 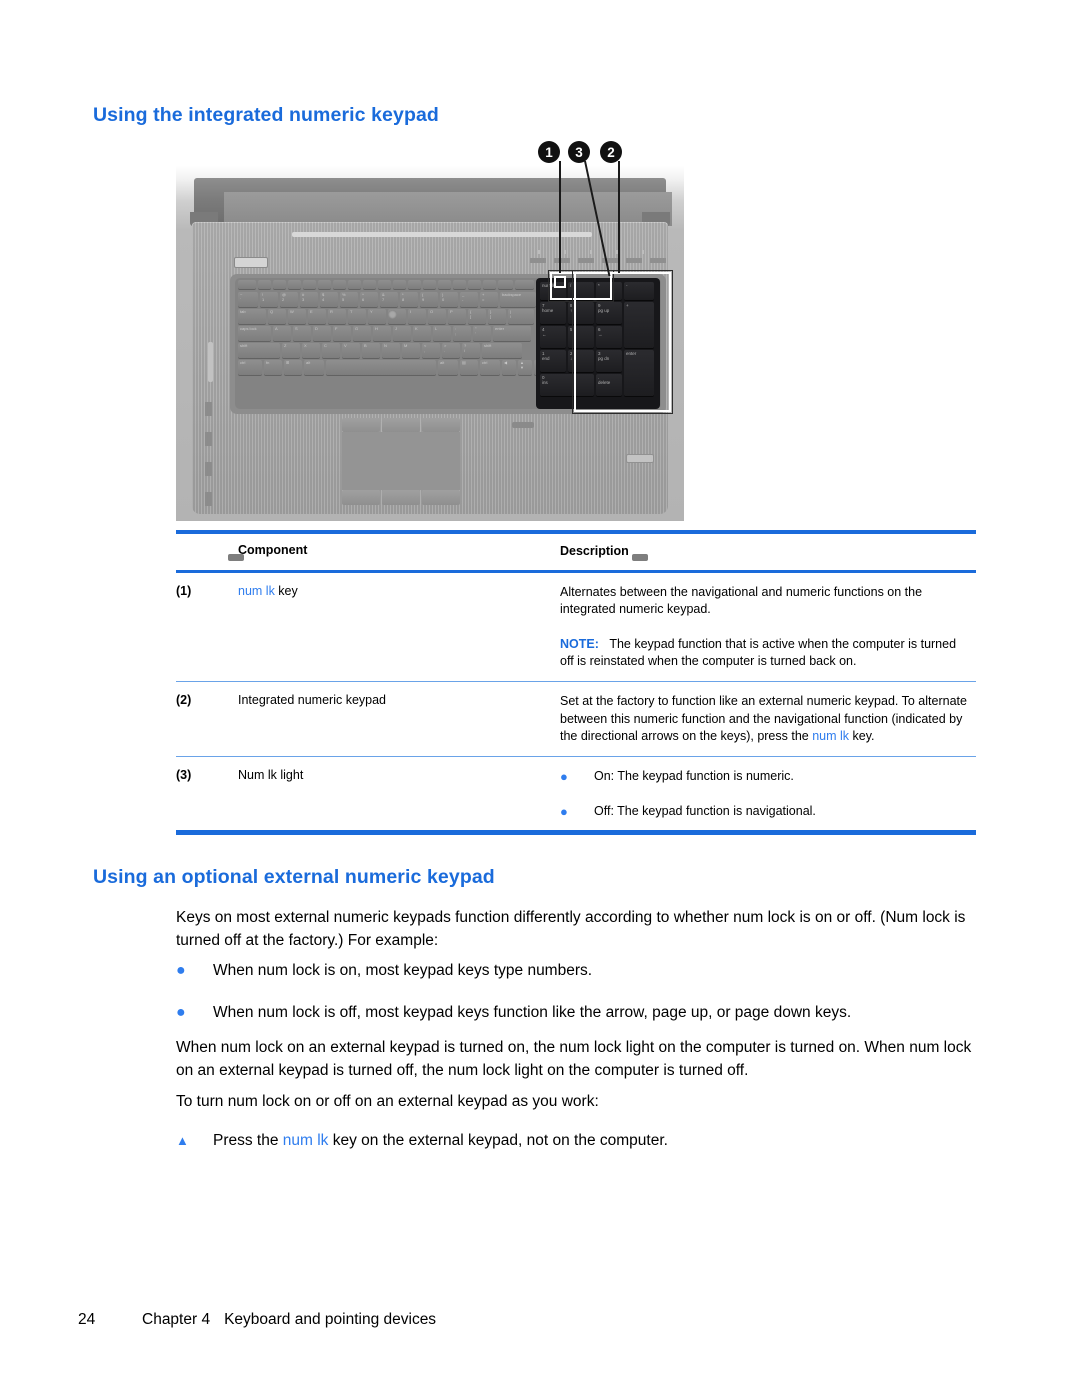 I want to click on row-component: Num lk light, so click(x=271, y=775).